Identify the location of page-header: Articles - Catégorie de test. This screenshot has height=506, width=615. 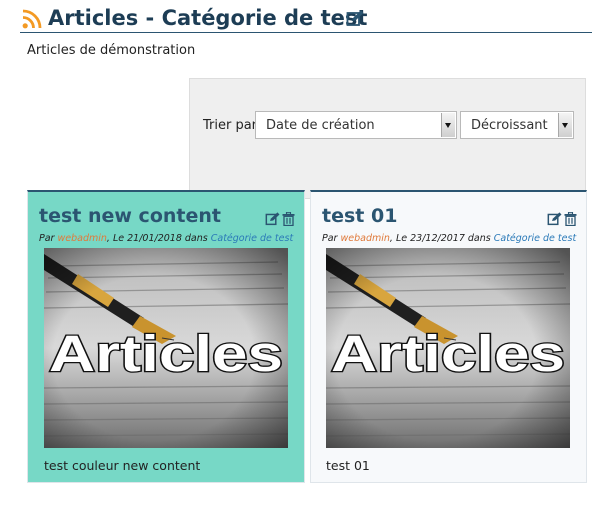
(306, 17).